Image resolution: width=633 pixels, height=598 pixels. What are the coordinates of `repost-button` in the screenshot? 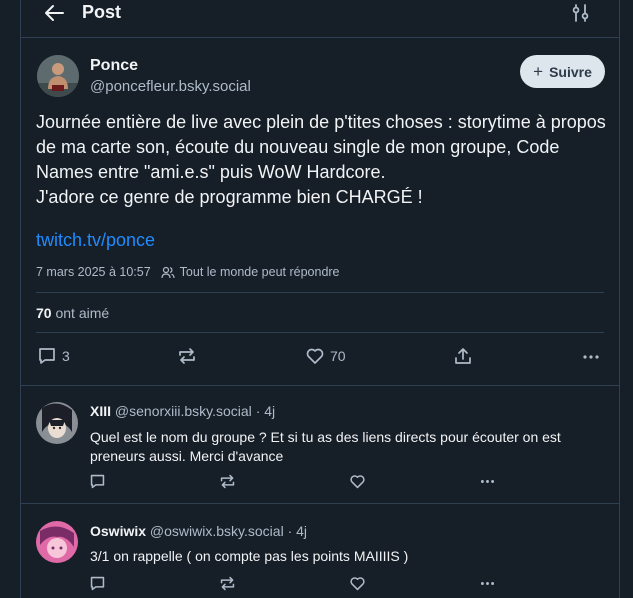 It's located at (187, 356).